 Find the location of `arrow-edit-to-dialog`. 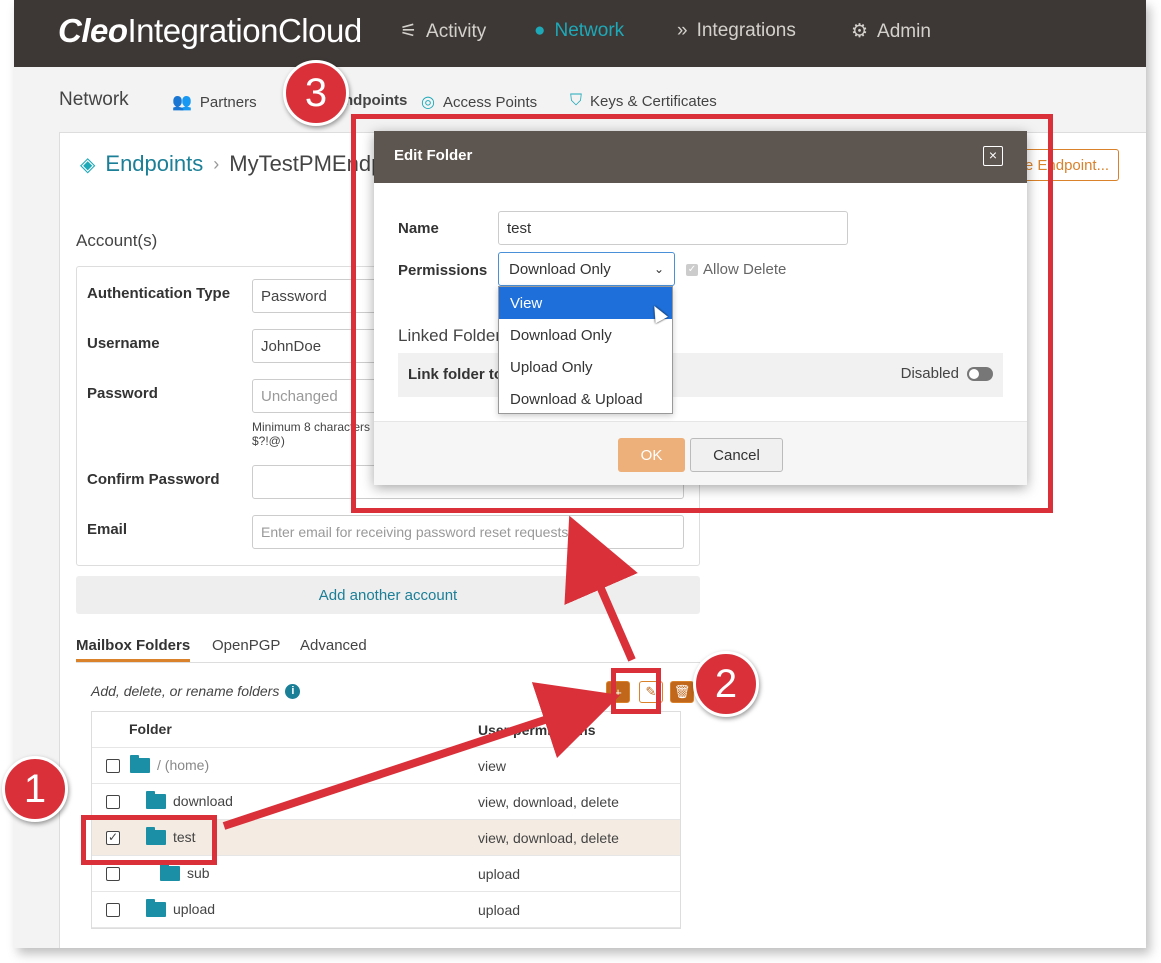

arrow-edit-to-dialog is located at coordinates (601, 588).